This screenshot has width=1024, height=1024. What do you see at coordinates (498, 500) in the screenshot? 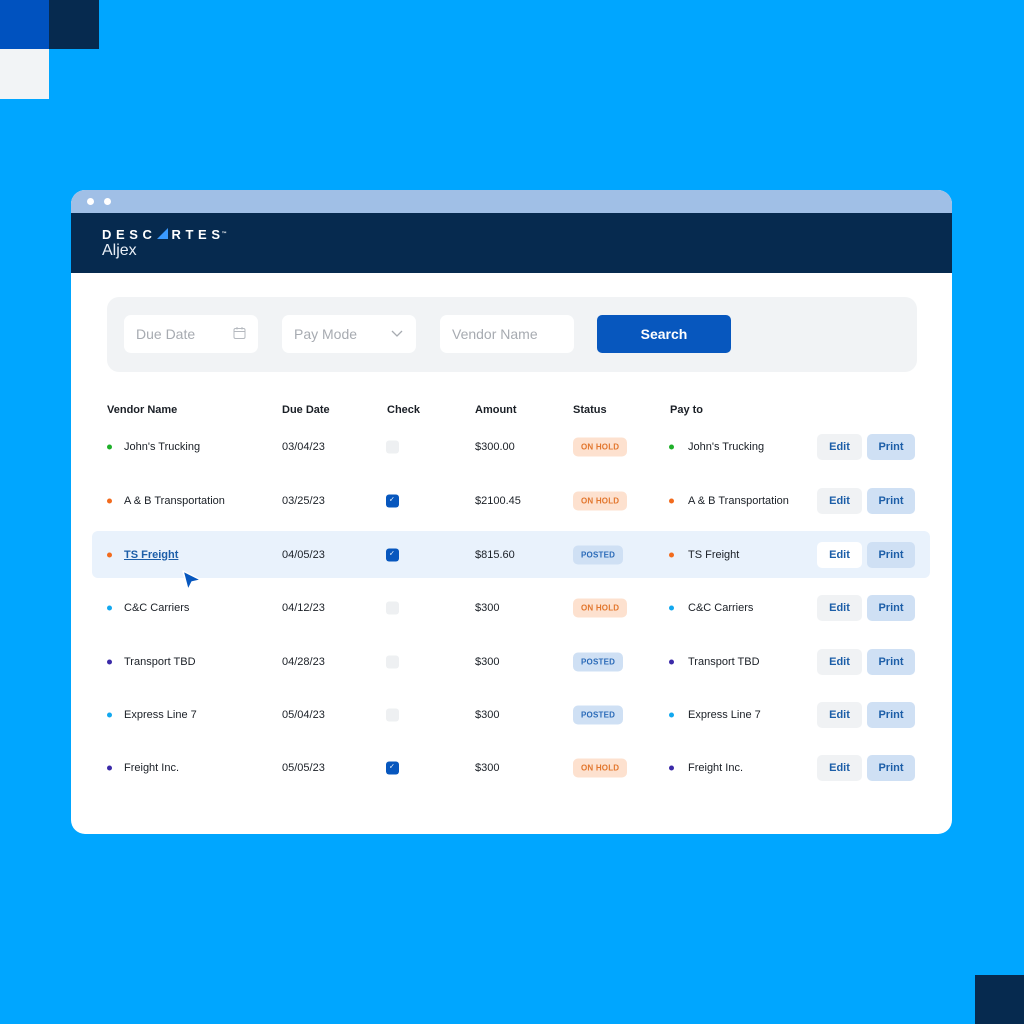
I see `amount: $2100.45` at bounding box center [498, 500].